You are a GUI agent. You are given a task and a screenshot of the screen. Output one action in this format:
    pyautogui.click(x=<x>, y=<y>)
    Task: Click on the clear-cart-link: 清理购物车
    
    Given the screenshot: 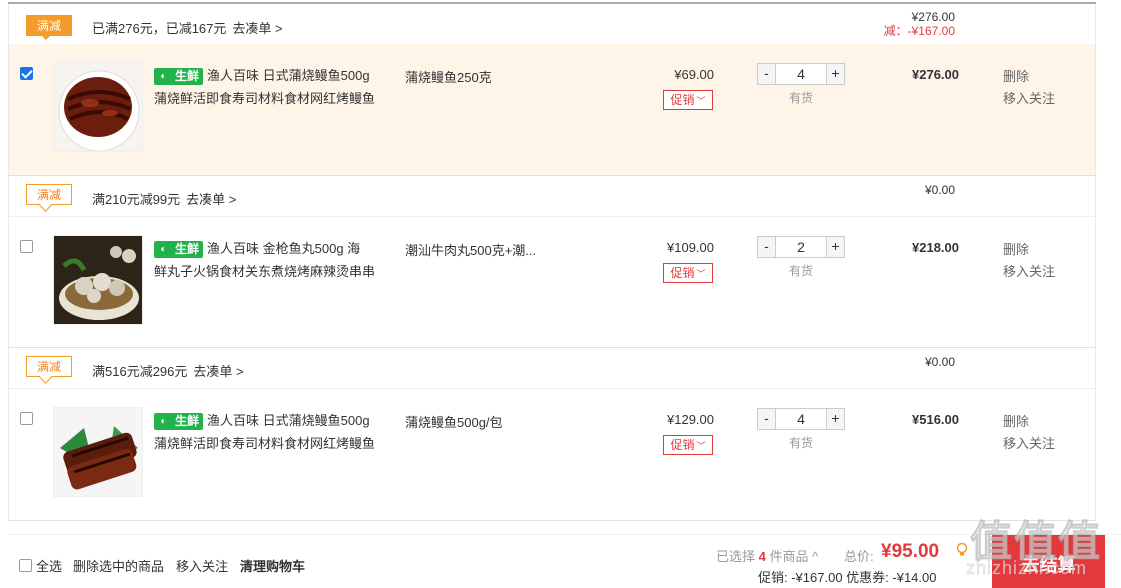 What is the action you would take?
    pyautogui.click(x=272, y=565)
    